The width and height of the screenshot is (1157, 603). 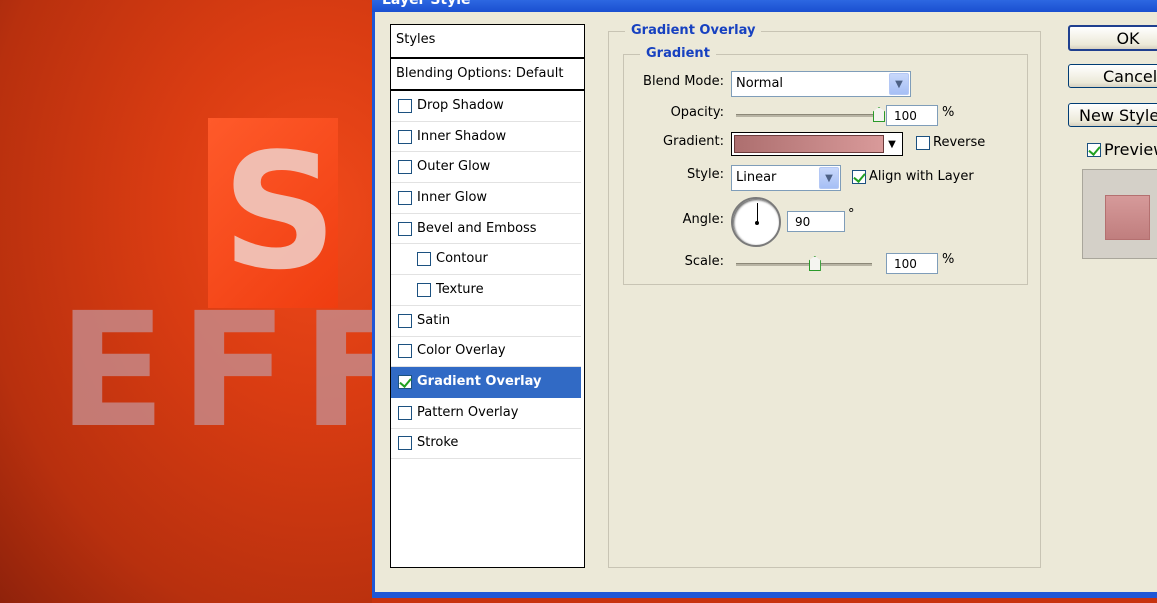 What do you see at coordinates (460, 105) in the screenshot?
I see `style-item-label: Drop Shadow` at bounding box center [460, 105].